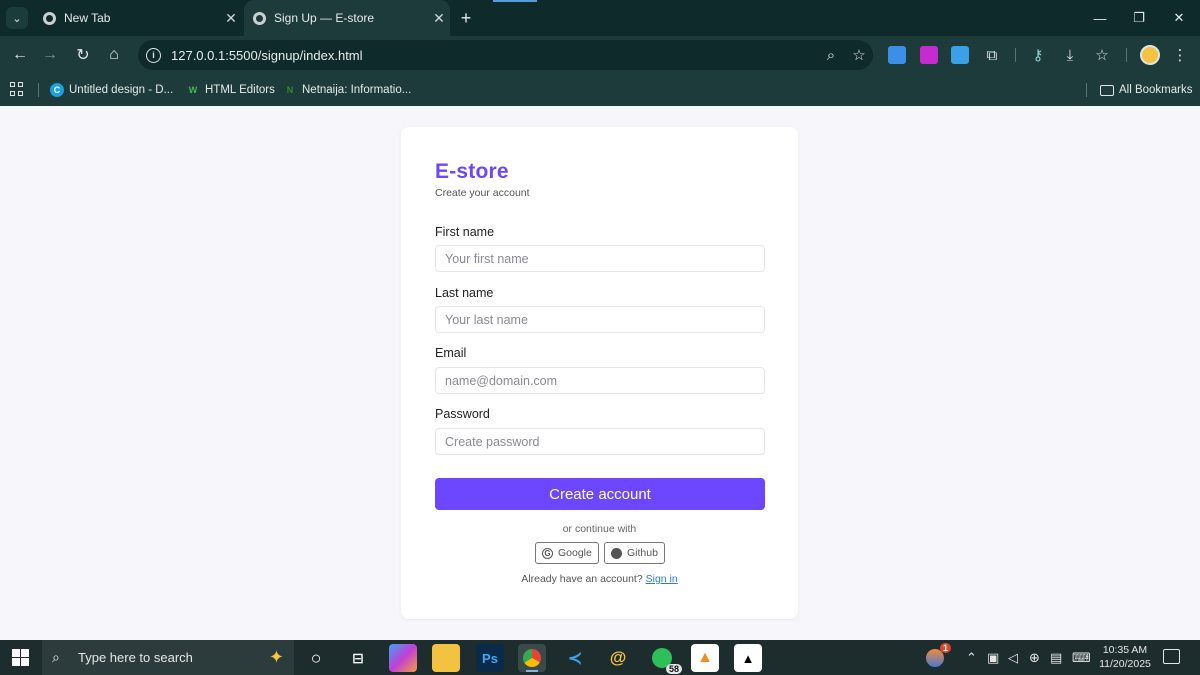  What do you see at coordinates (547, 553) in the screenshot?
I see `google-icon: G` at bounding box center [547, 553].